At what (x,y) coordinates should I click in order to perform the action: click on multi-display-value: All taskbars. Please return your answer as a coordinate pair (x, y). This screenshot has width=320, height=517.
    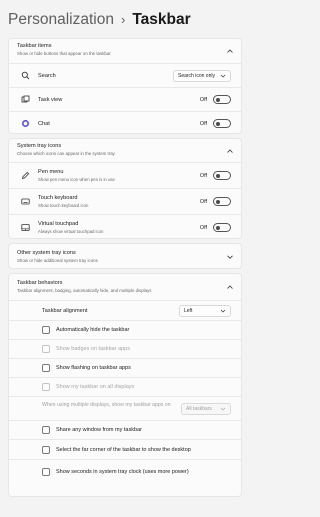
    Looking at the image, I should click on (199, 409).